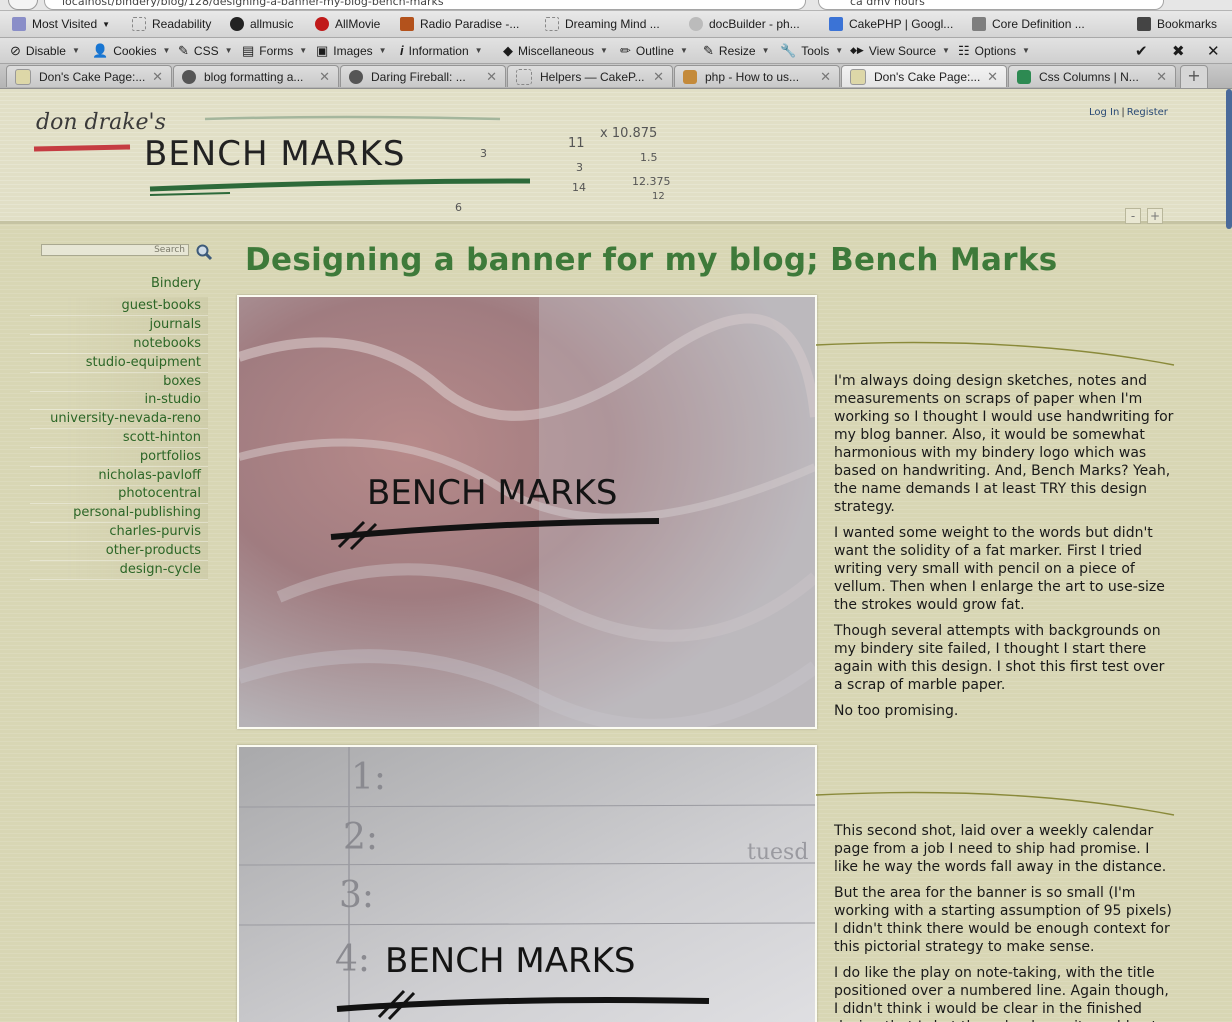 This screenshot has width=1232, height=1022. Describe the element at coordinates (261, 24) in the screenshot. I see `bookmark-allmusic: allmusic` at that location.